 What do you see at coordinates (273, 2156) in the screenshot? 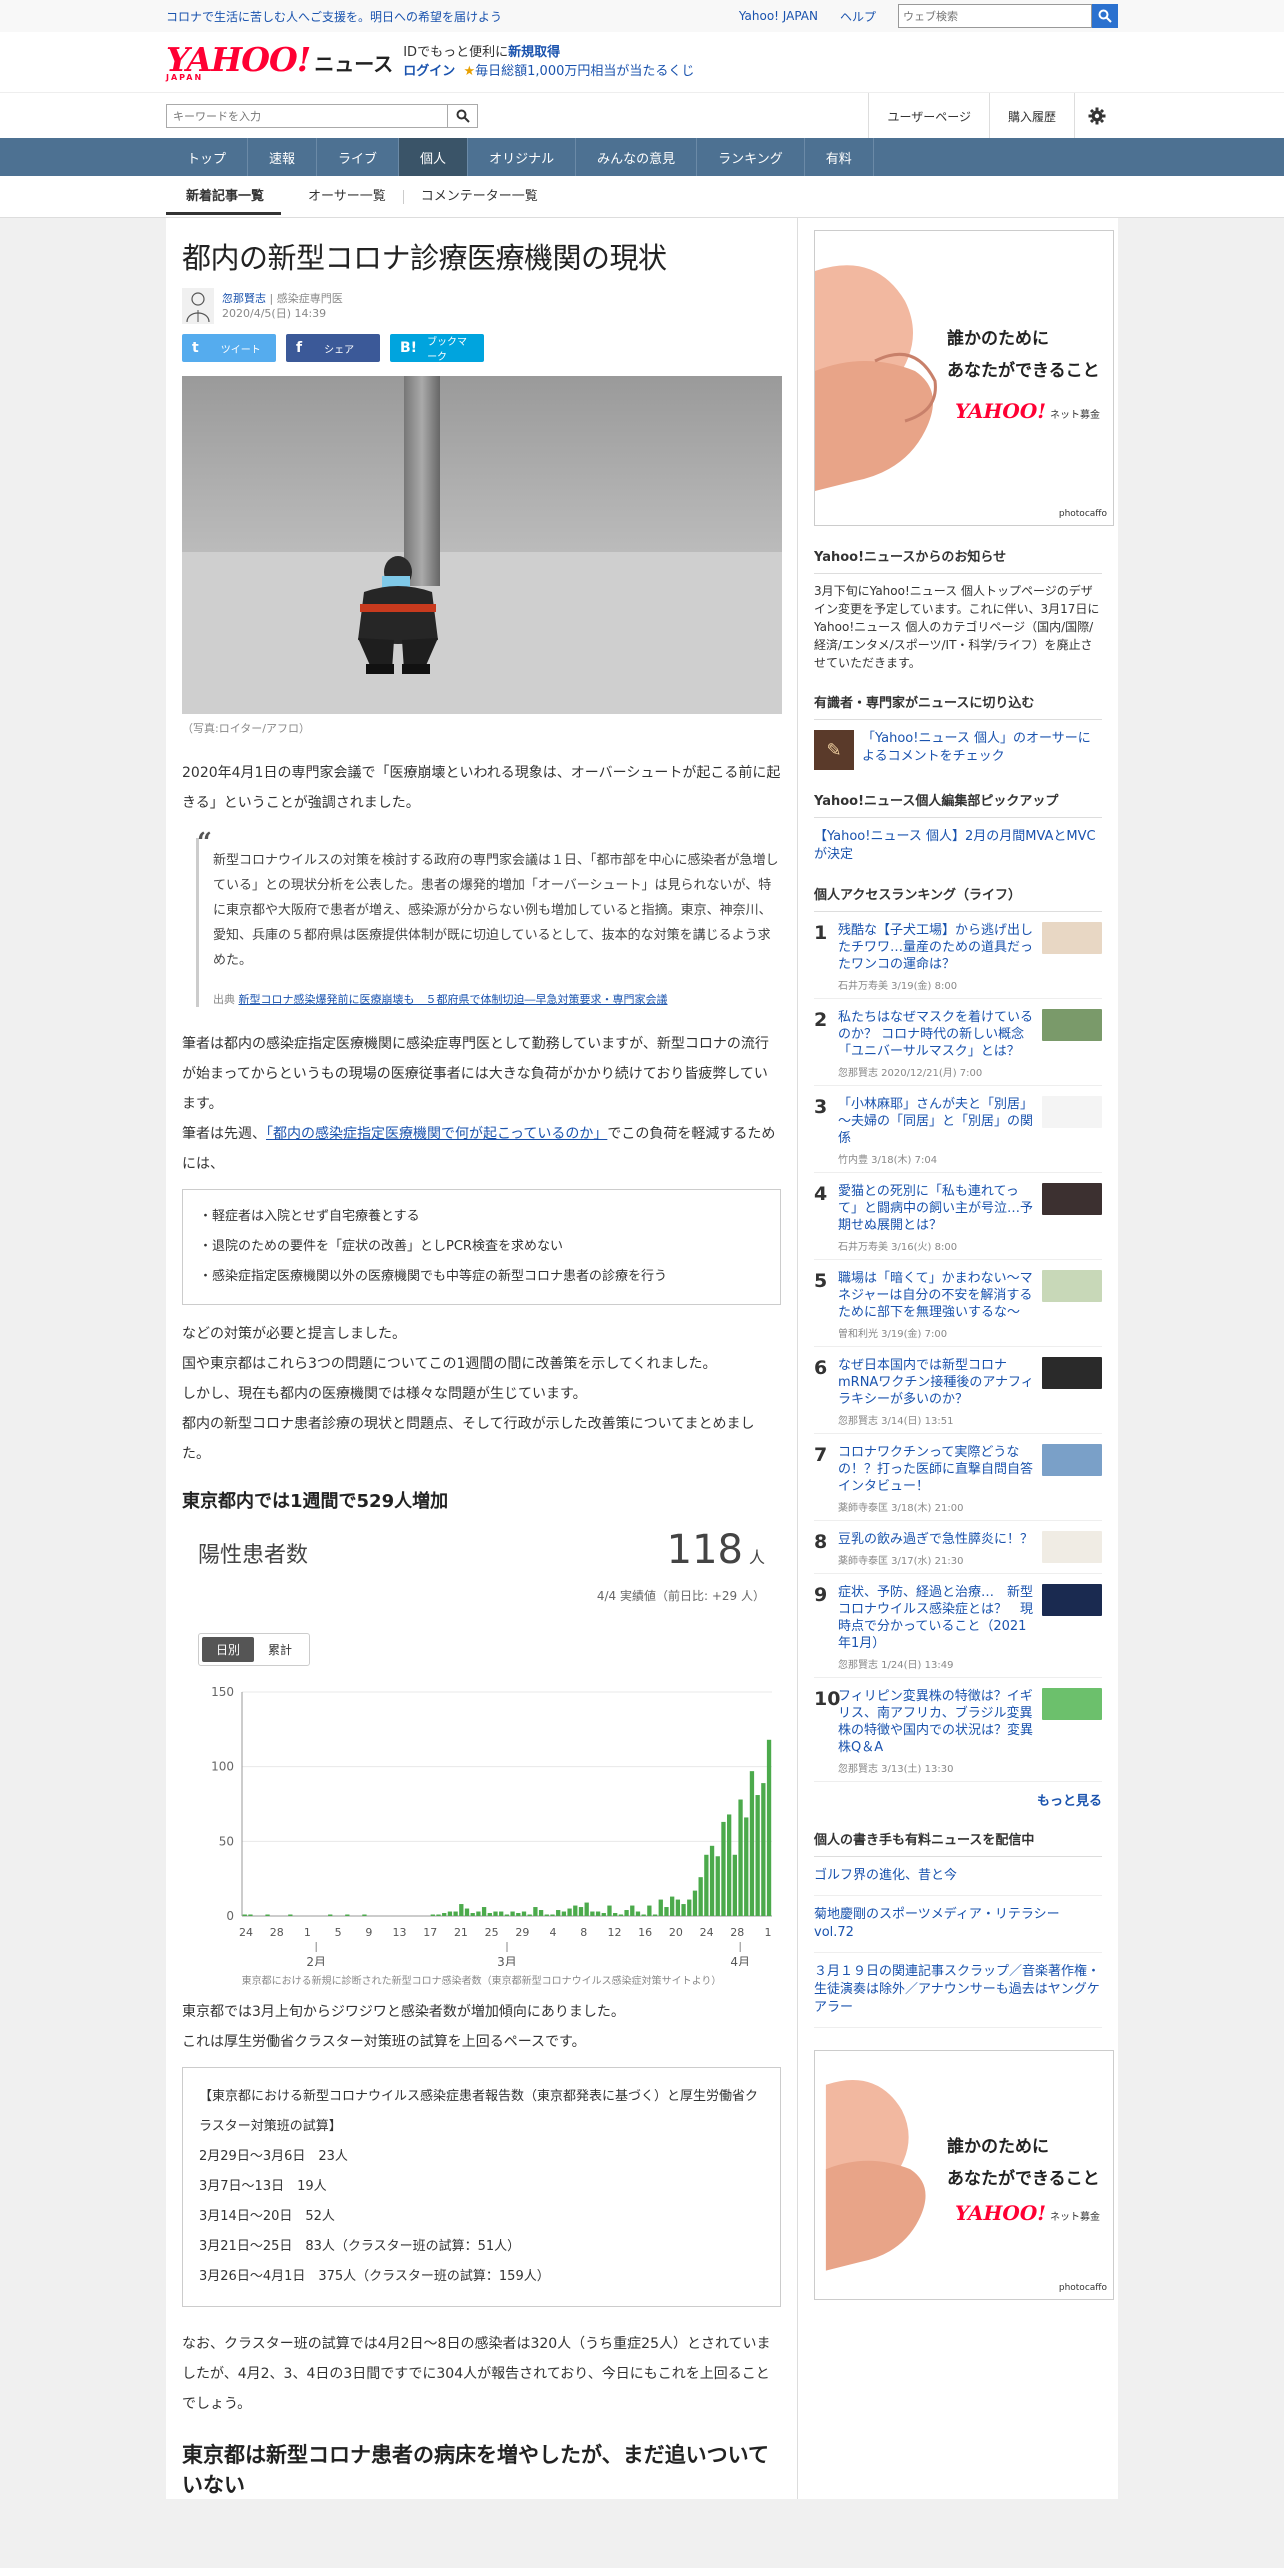
I see `list-item: 2月29日～3月6日 23人` at bounding box center [273, 2156].